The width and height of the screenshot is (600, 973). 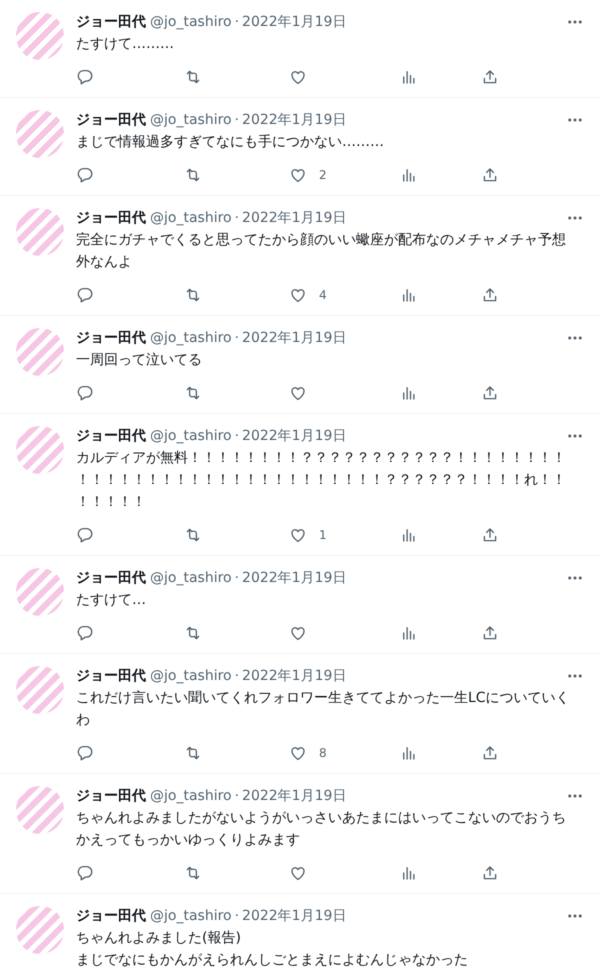 I want to click on tweet-text: ちゃんれよみました(報告) まじでなにもかんがえられんしごとまえによむんじゃなかった, so click(x=272, y=949).